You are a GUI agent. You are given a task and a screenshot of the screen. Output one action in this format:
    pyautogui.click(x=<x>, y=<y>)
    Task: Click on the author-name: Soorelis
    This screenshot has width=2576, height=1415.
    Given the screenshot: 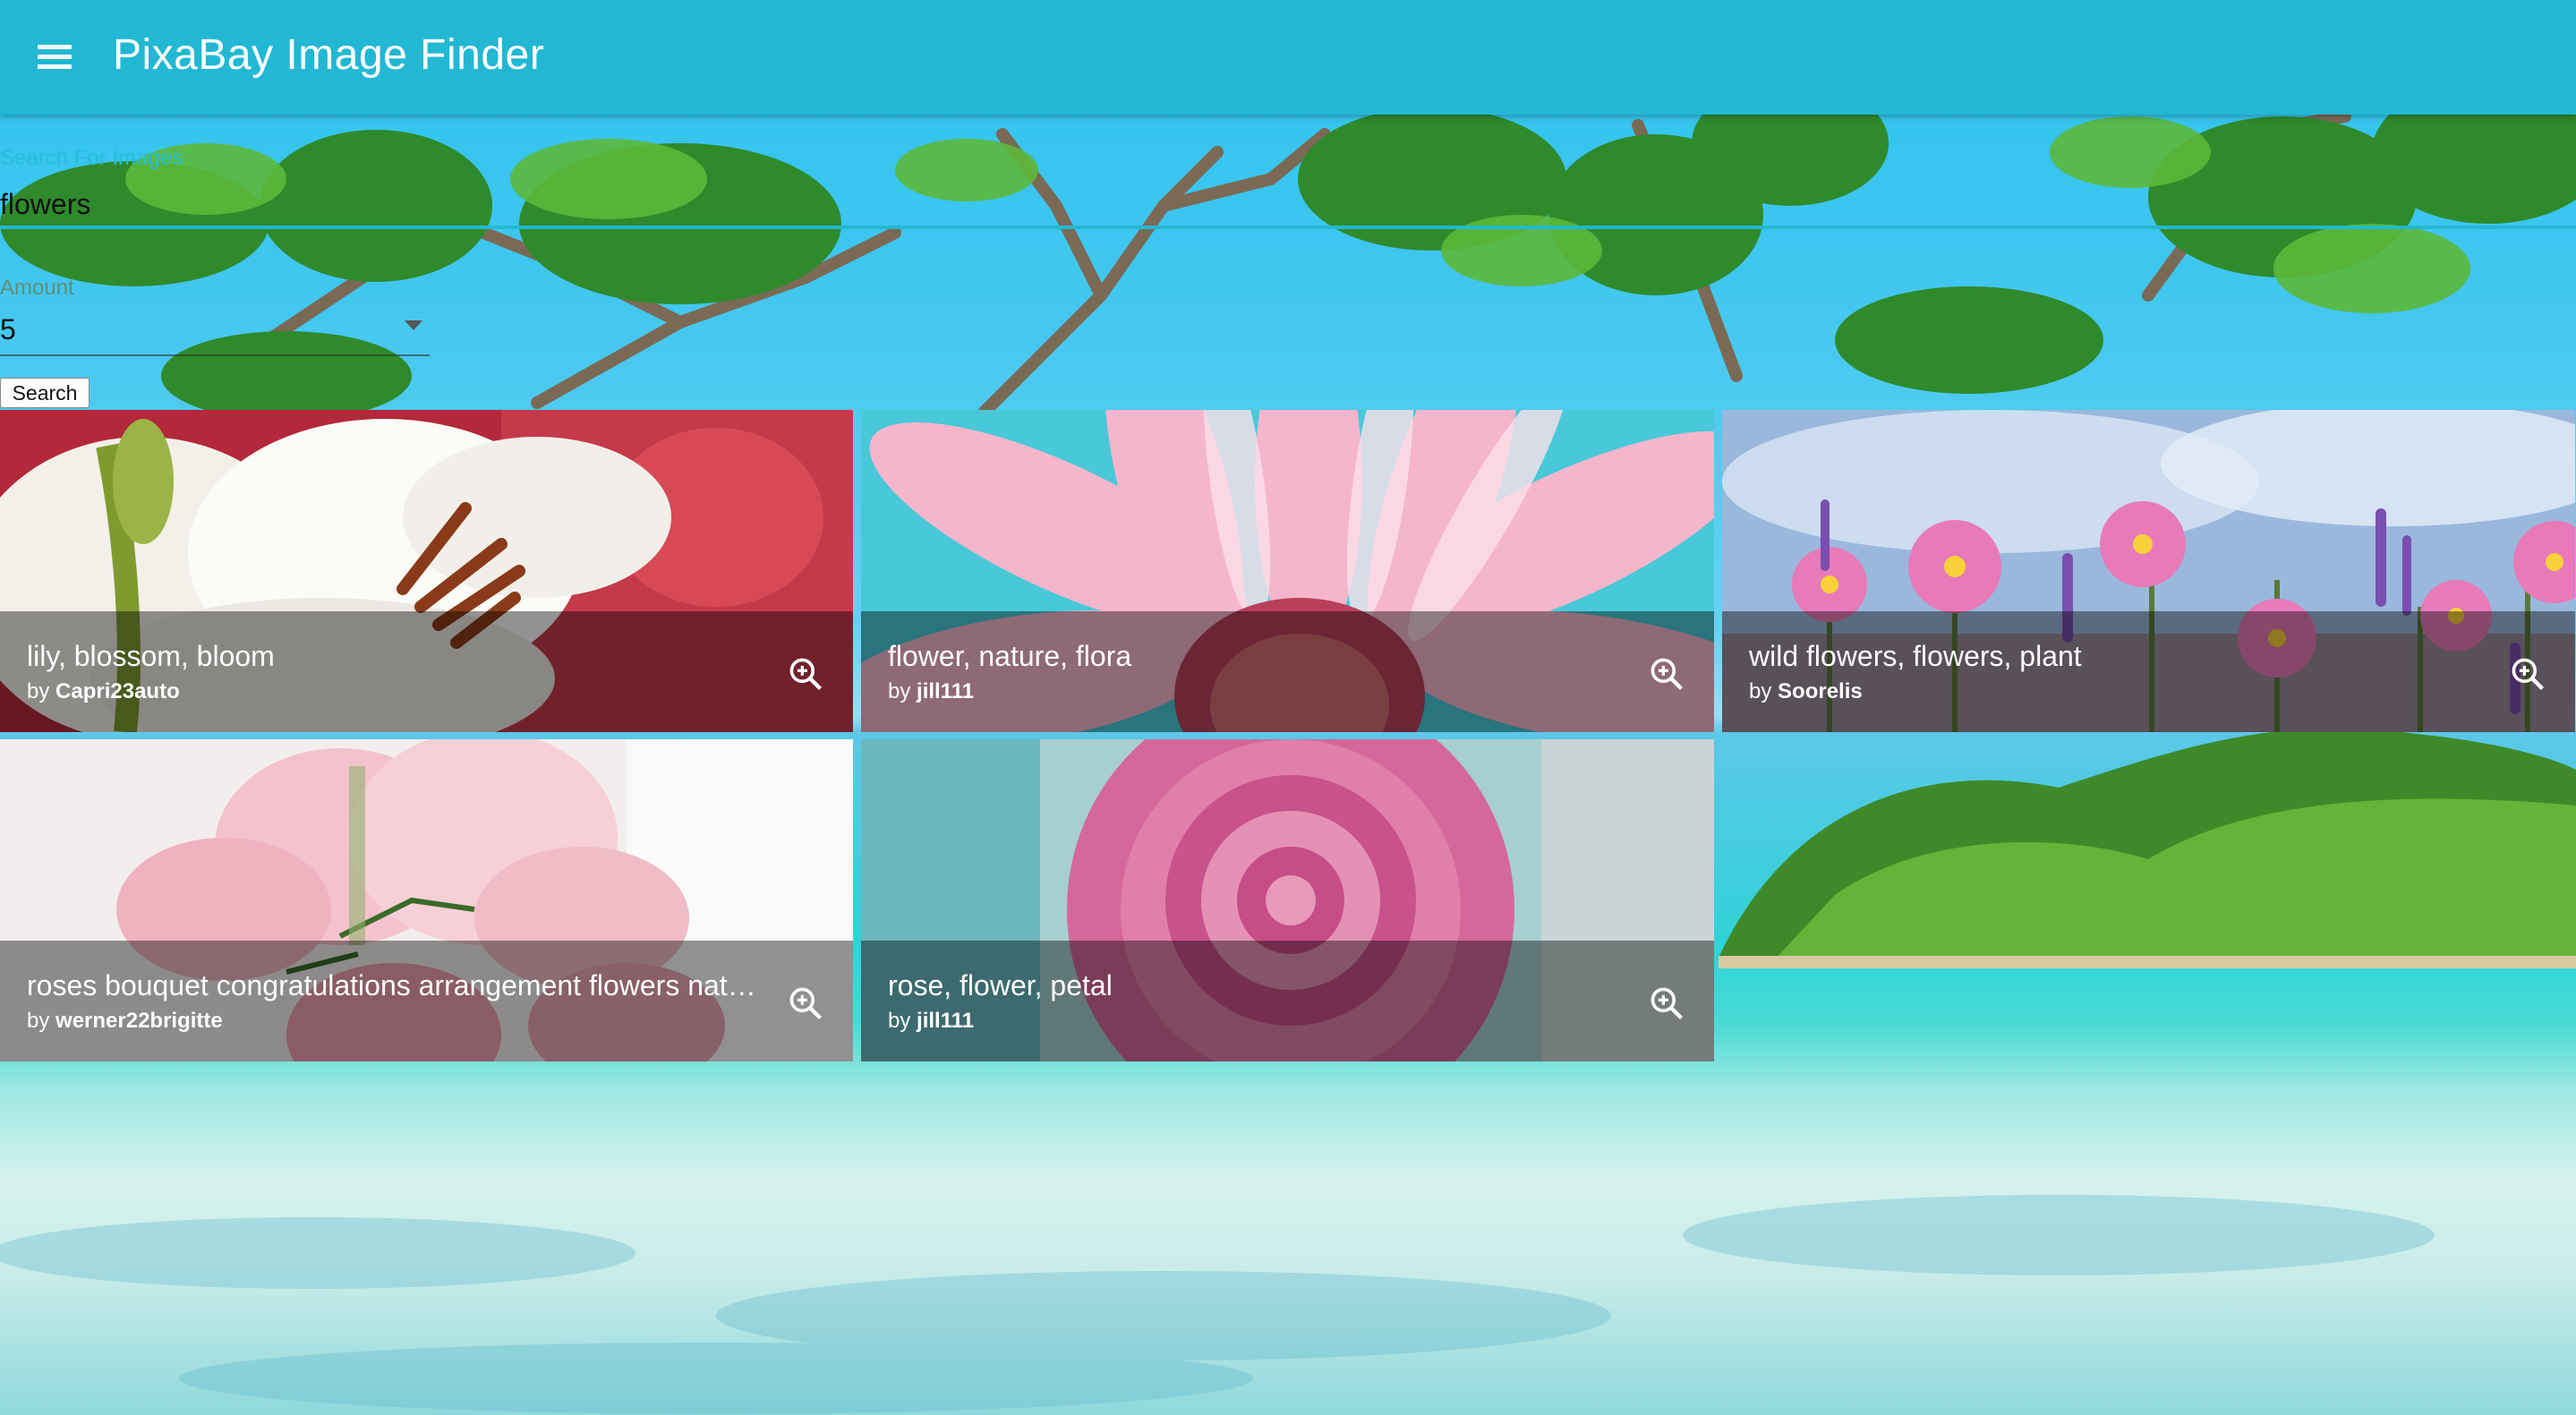 What is the action you would take?
    pyautogui.click(x=1820, y=691)
    